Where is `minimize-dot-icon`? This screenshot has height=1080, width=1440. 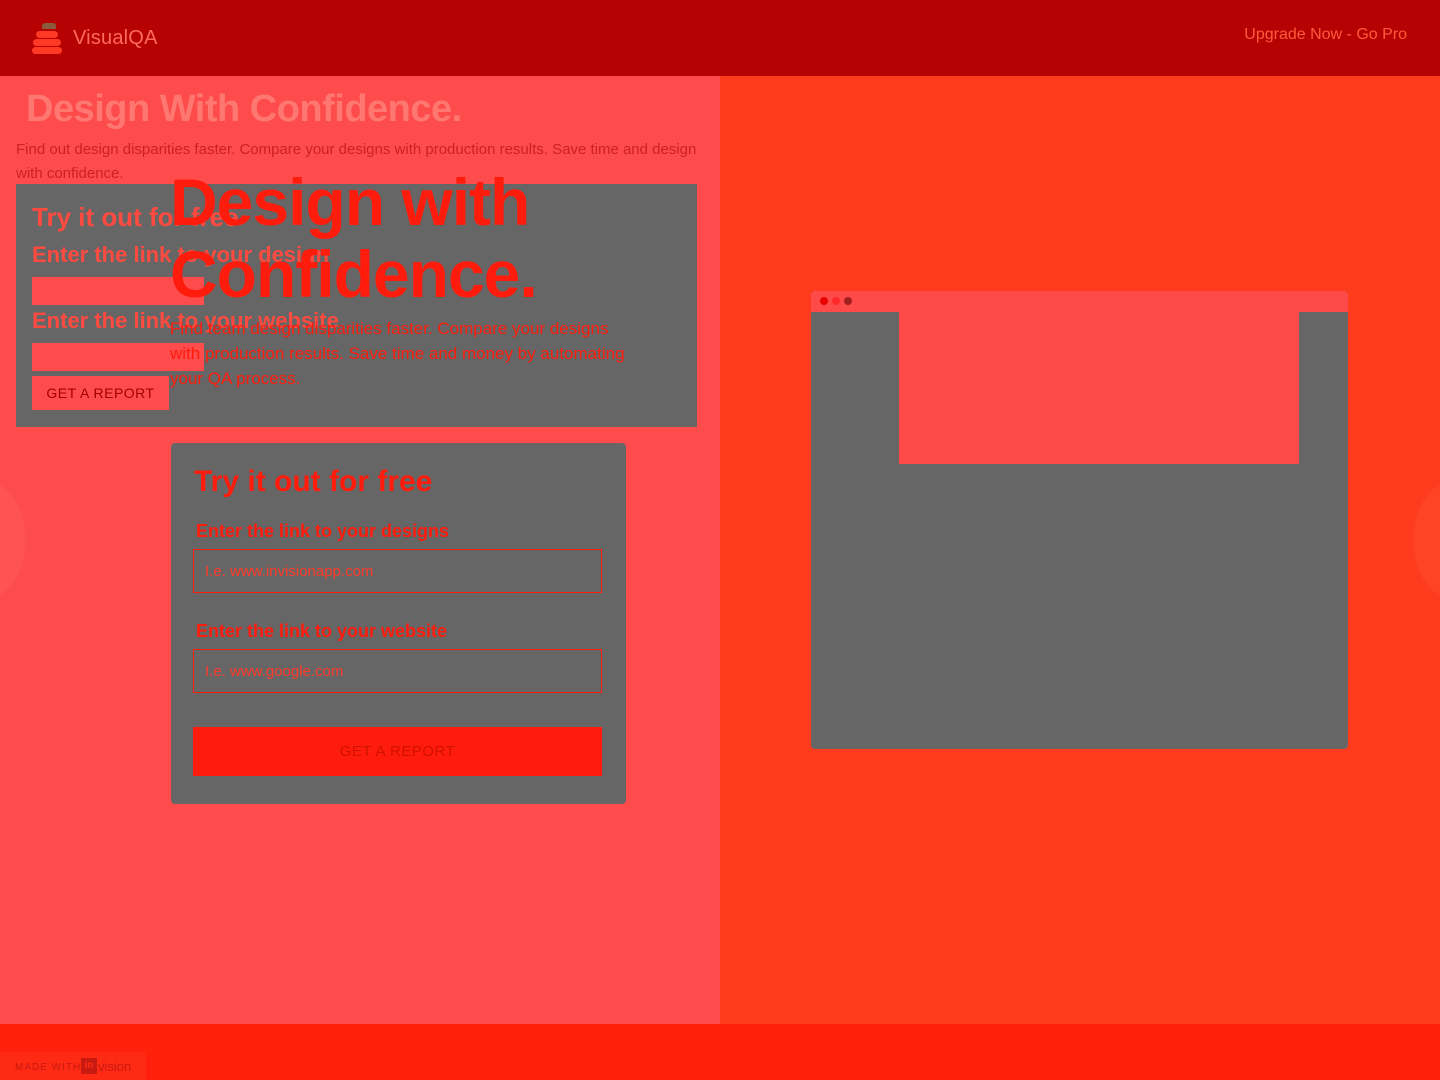 minimize-dot-icon is located at coordinates (836, 301).